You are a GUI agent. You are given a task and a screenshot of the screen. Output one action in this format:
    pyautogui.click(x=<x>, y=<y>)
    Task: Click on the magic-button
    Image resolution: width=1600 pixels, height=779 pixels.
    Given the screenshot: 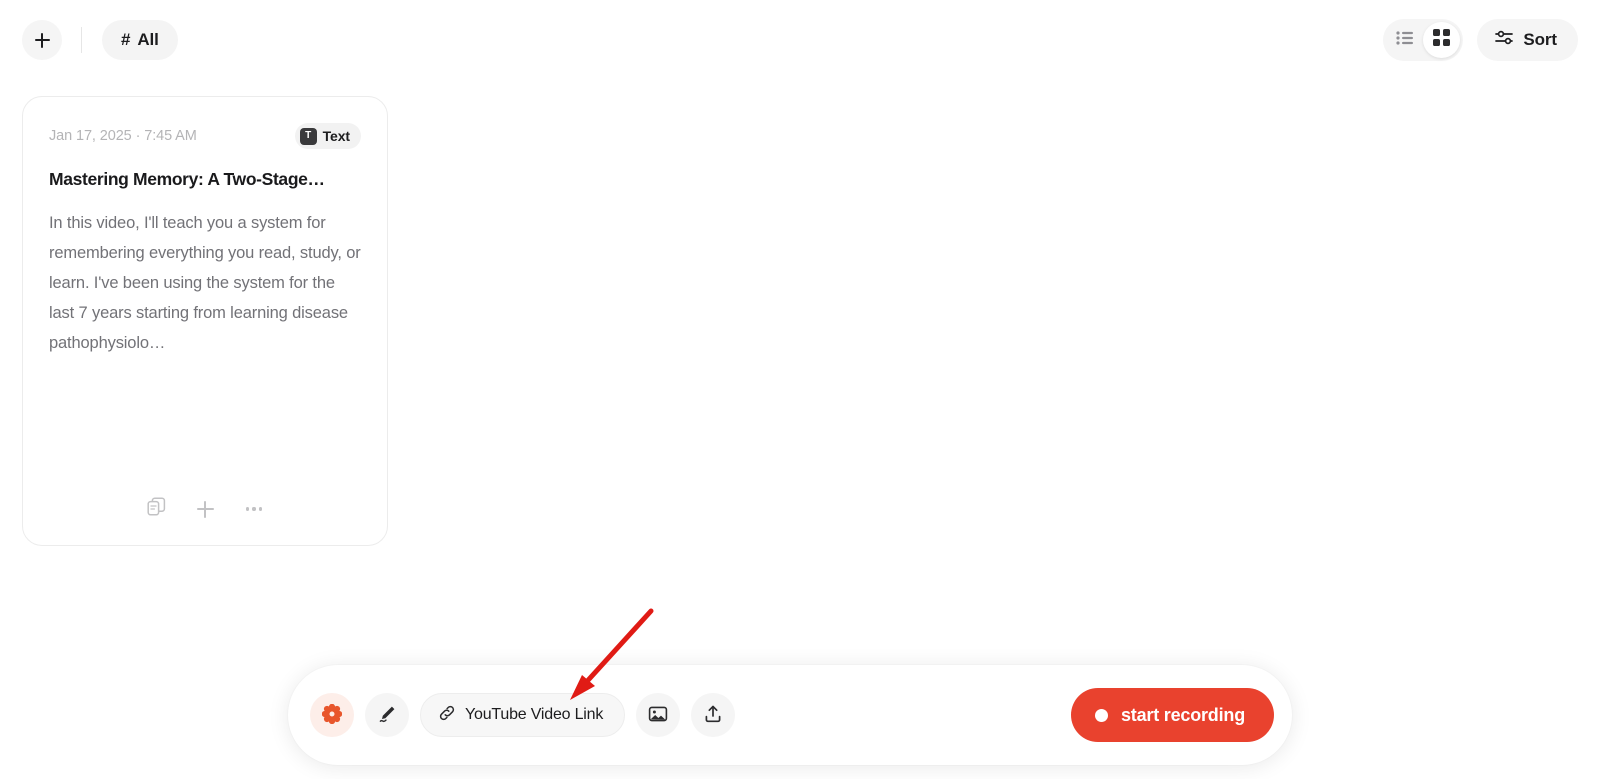 What is the action you would take?
    pyautogui.click(x=332, y=715)
    